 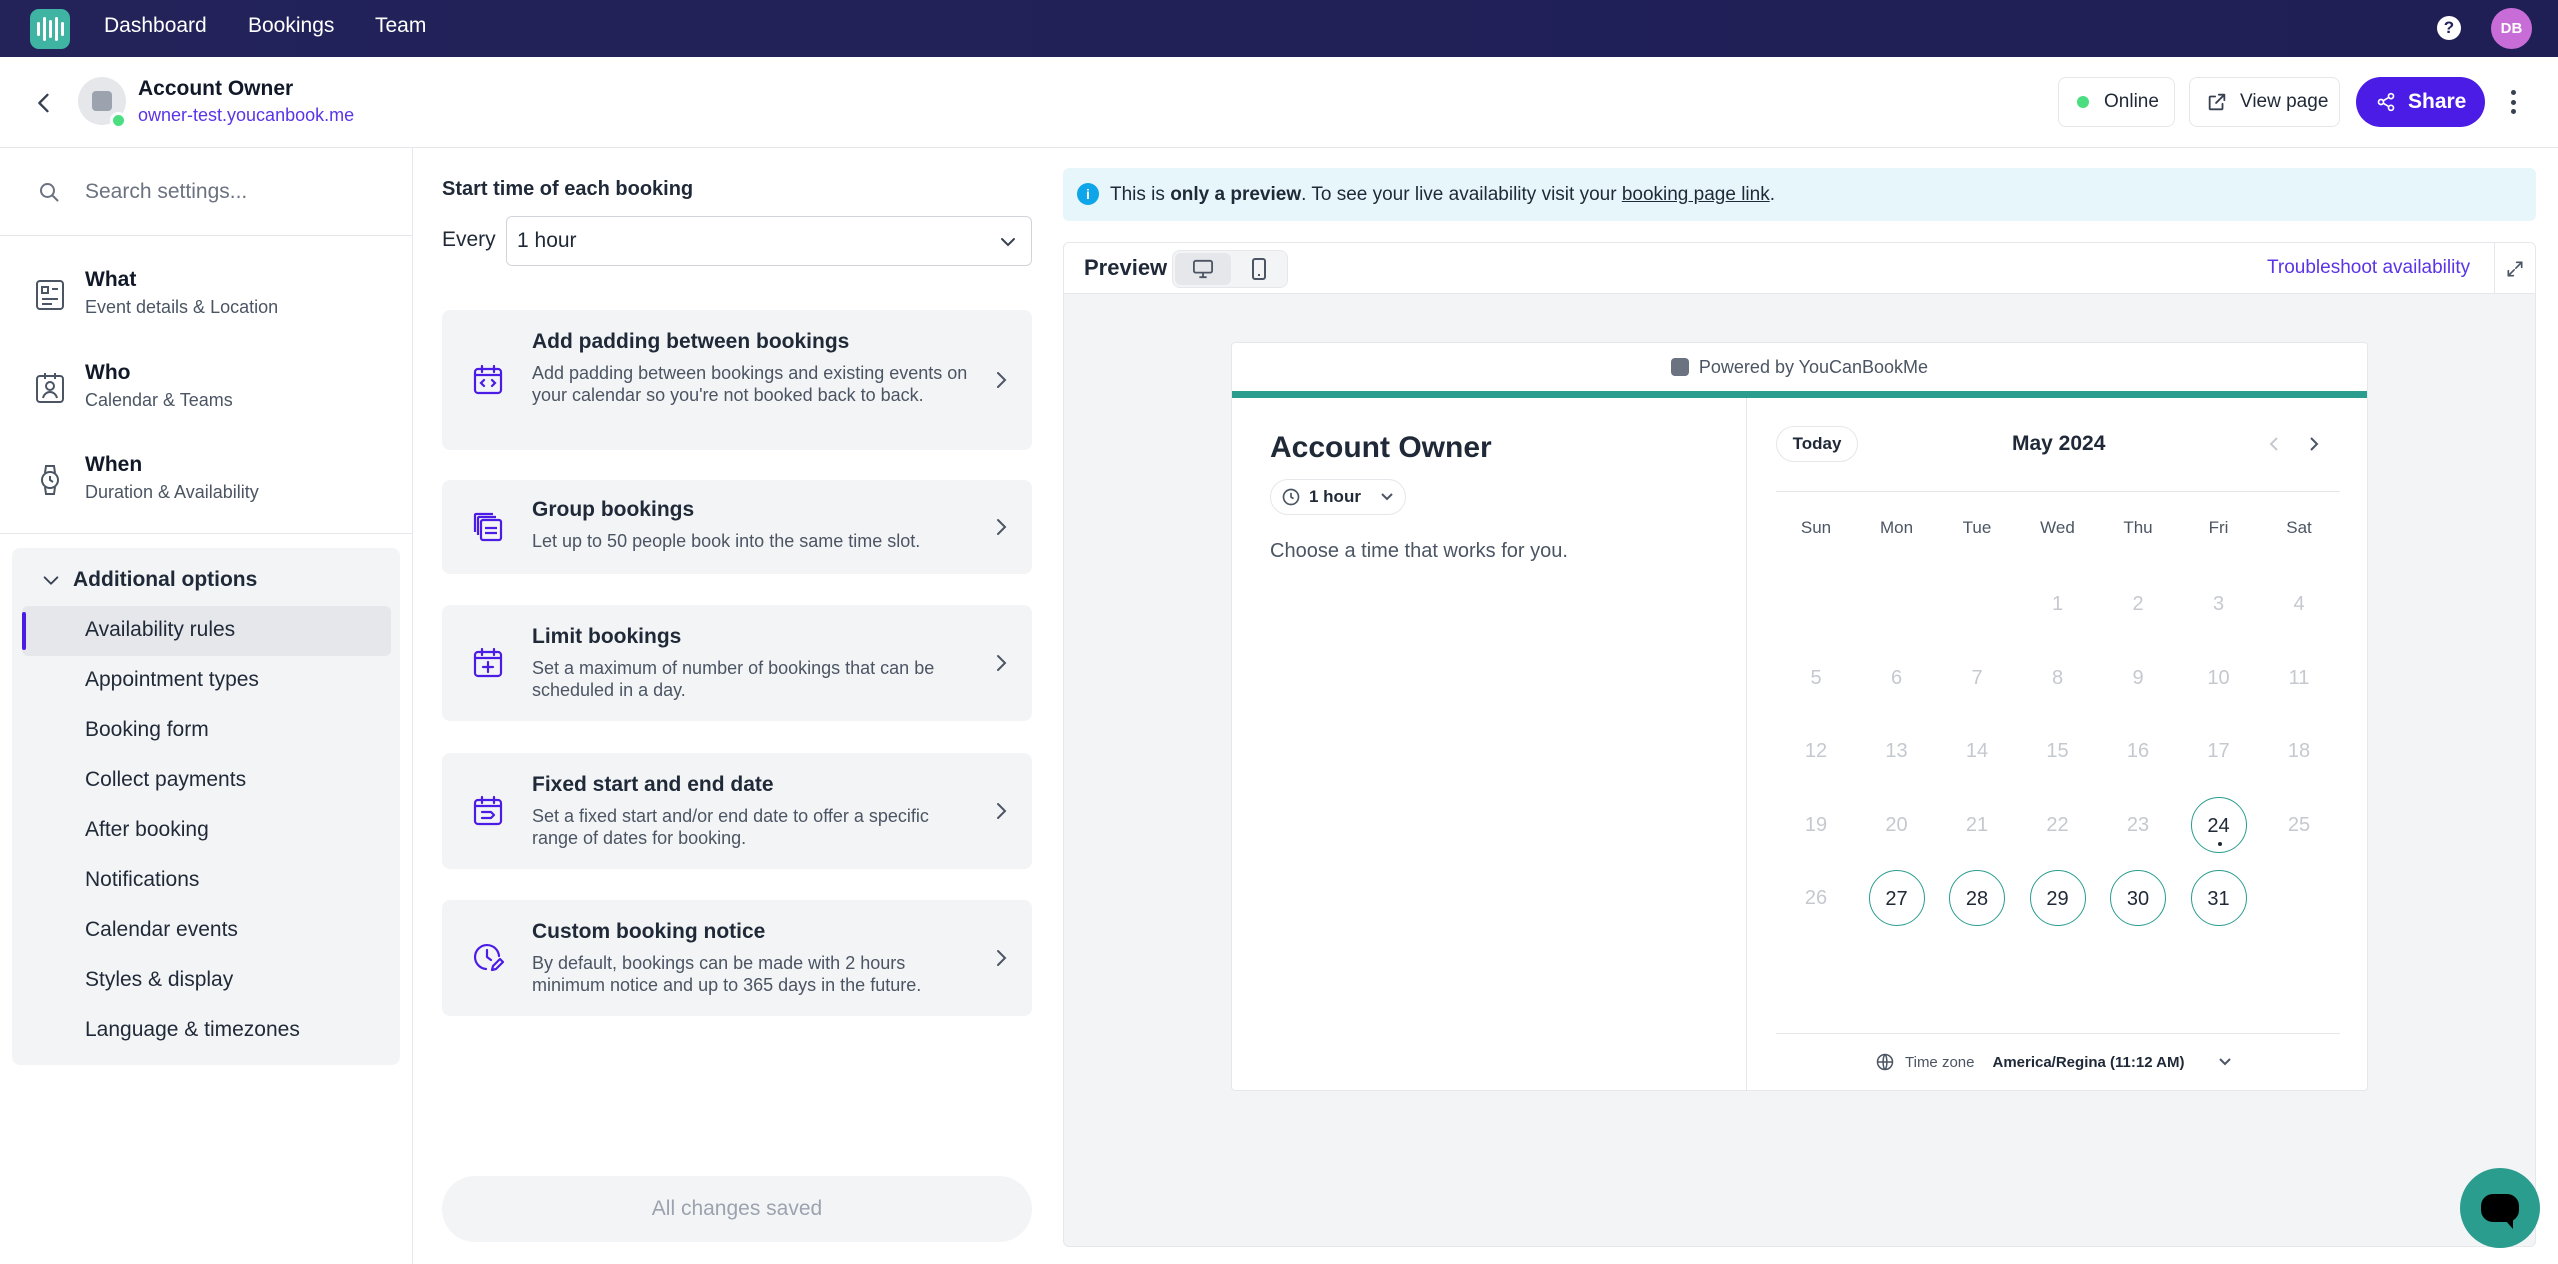 I want to click on sidebar-item-subtitle: Event details & Location, so click(x=182, y=307).